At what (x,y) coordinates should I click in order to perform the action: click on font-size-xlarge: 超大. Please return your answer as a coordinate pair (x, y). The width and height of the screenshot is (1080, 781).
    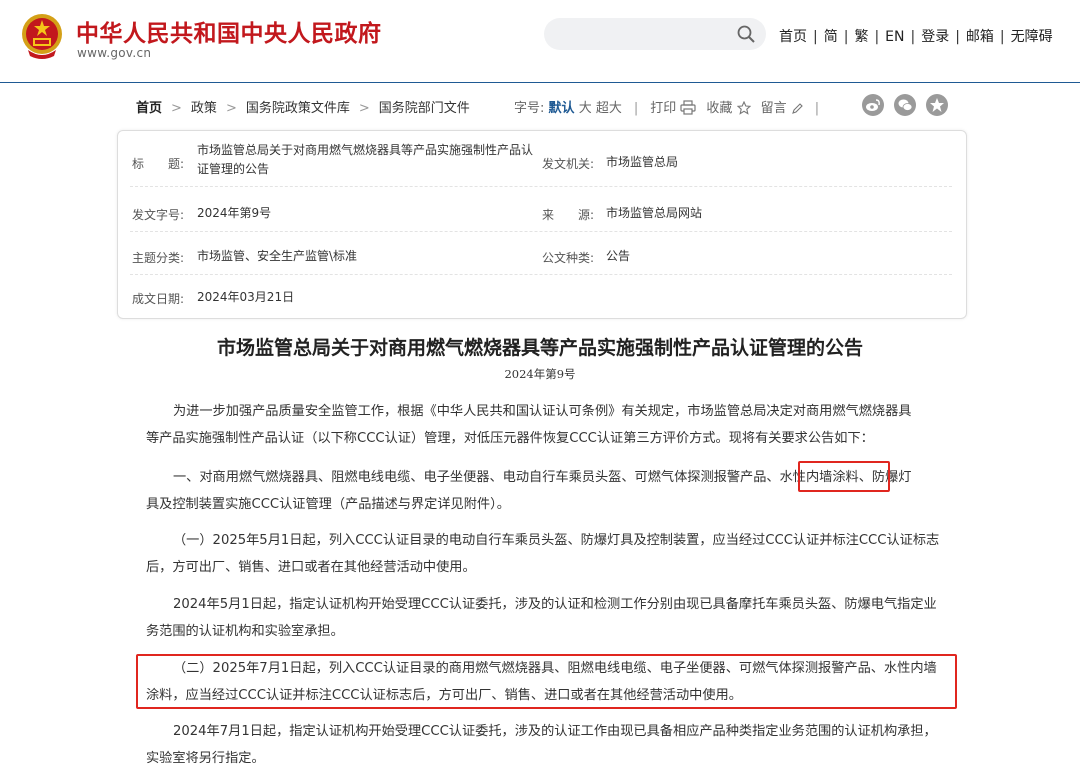
    Looking at the image, I should click on (609, 108).